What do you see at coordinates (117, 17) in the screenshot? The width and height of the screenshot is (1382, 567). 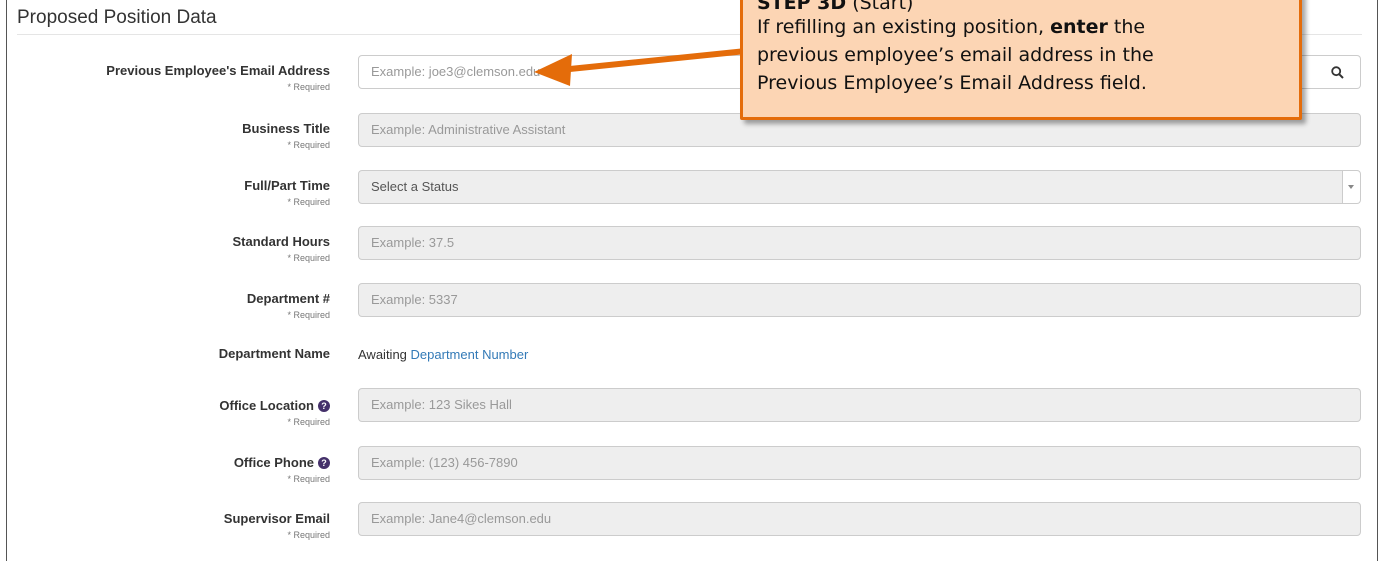 I see `section-title: Proposed Position Data` at bounding box center [117, 17].